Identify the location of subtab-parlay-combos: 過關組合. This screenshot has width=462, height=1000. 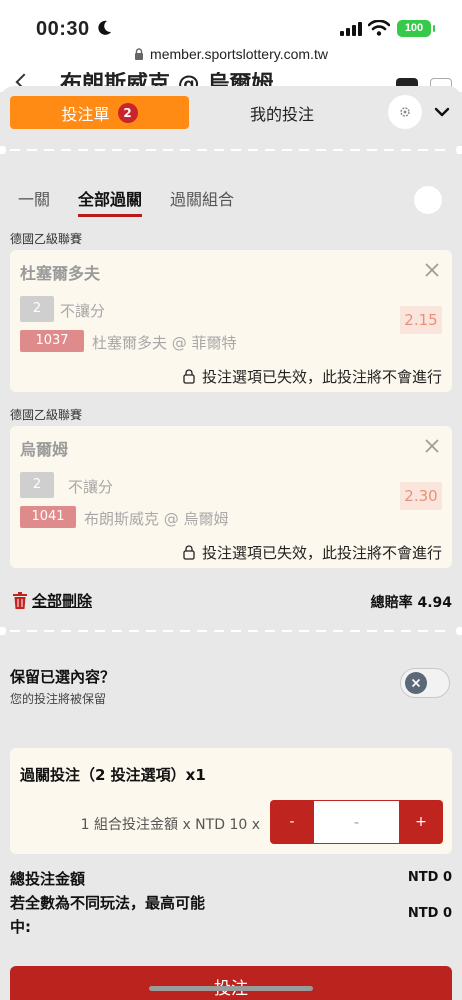
(202, 201).